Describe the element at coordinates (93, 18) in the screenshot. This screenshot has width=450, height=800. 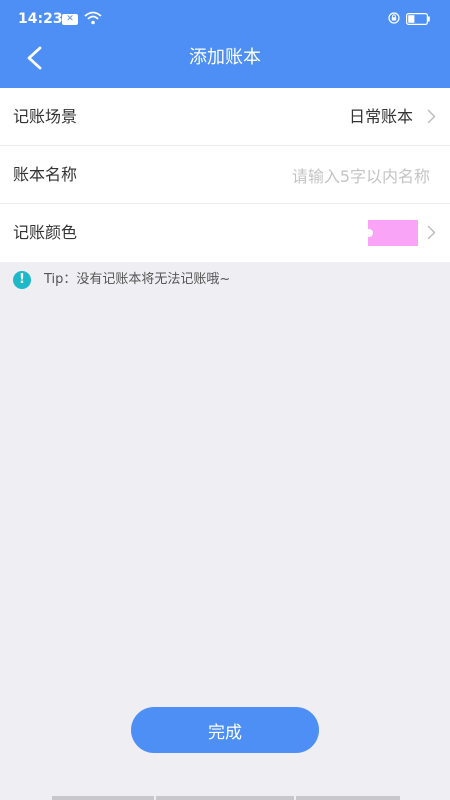
I see `wifi-icon` at that location.